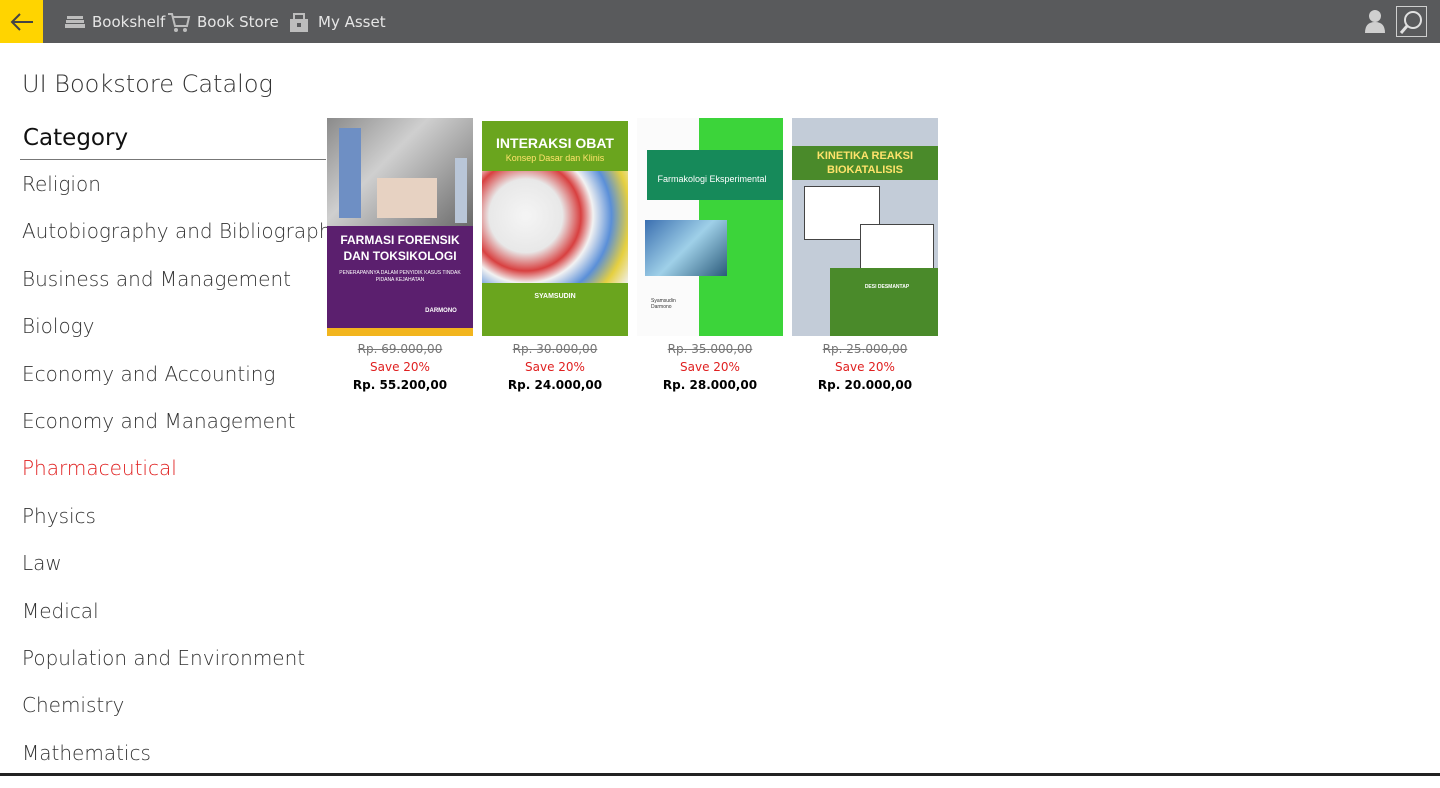  I want to click on nav-bookshelf: Bookshelf, so click(114, 21).